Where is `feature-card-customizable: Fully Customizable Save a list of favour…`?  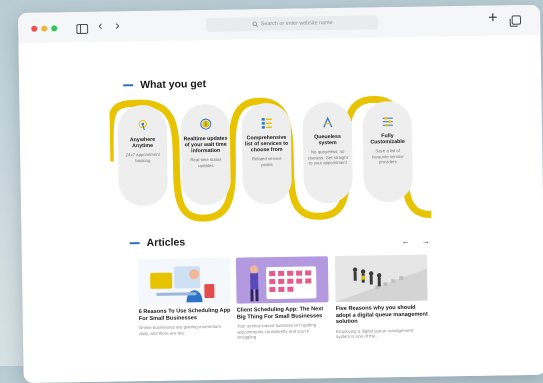 feature-card-customizable: Fully Customizable Save a list of favour… is located at coordinates (387, 152).